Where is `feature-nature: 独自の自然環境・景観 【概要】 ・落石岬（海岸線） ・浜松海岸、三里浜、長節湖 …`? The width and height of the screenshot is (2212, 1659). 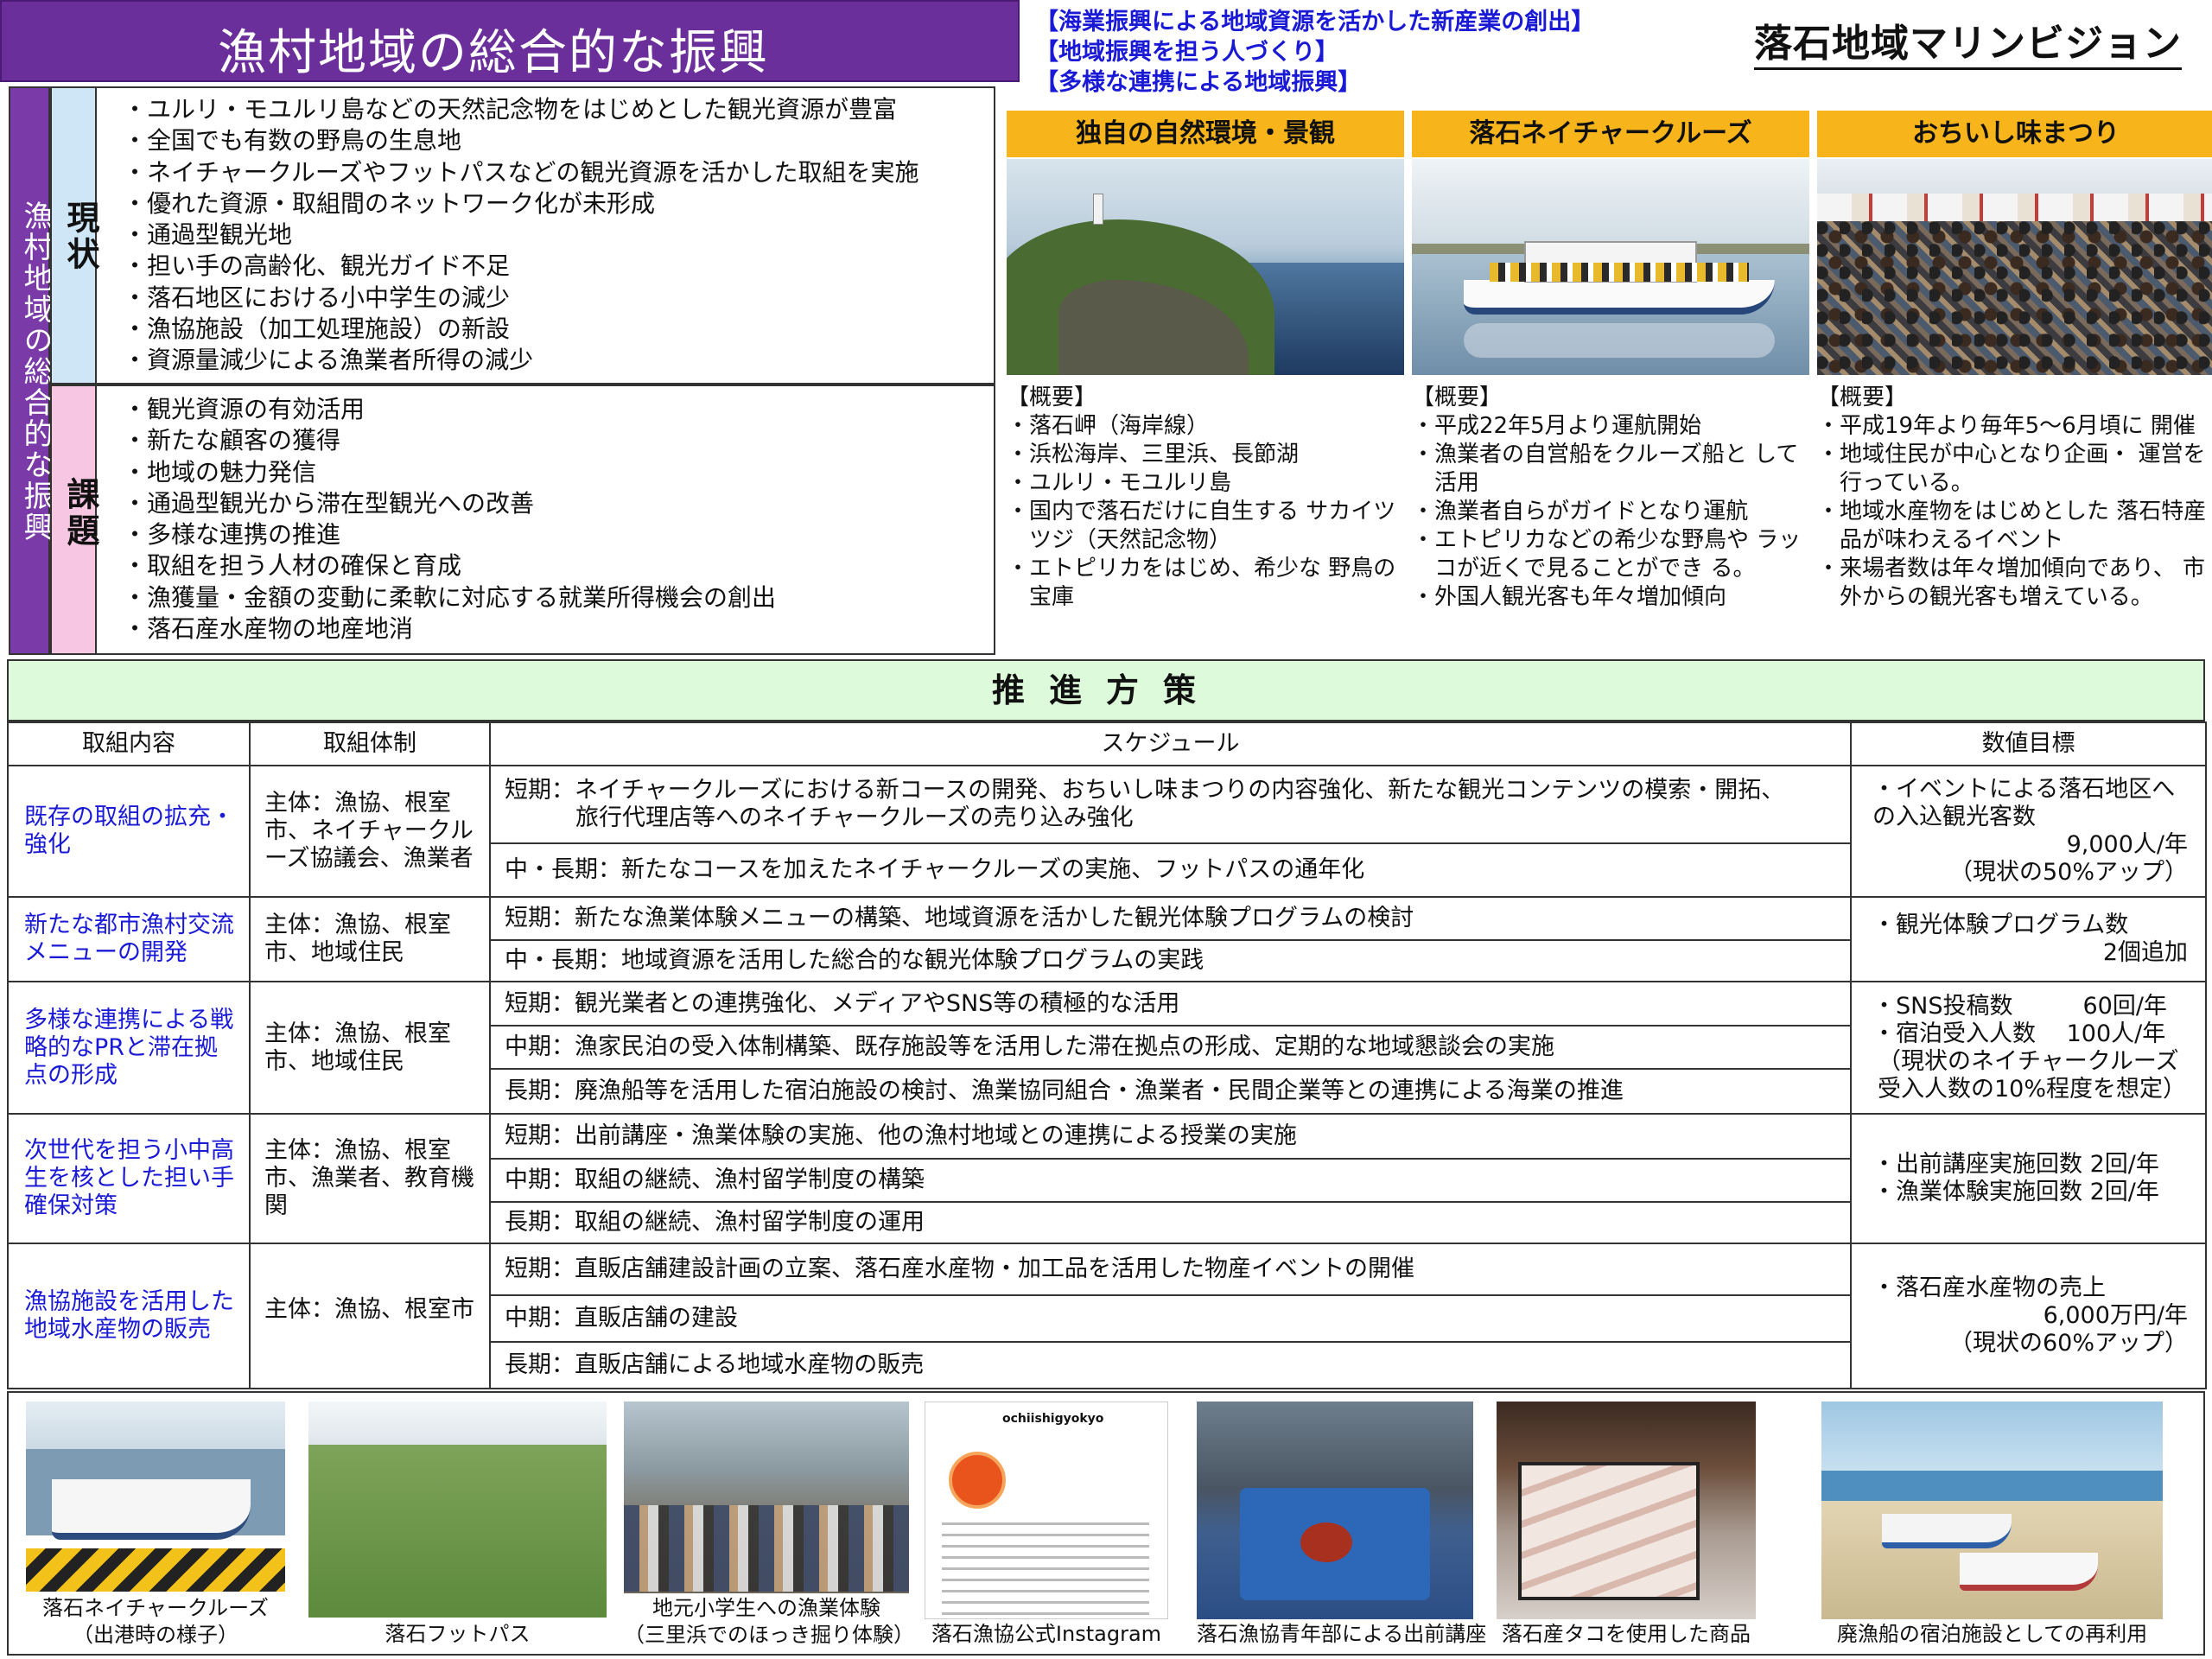
feature-nature: 独自の自然環境・景観 【概要】 ・落石岬（海岸線） ・浜松海岸、三里浜、長節湖 … is located at coordinates (1205, 361).